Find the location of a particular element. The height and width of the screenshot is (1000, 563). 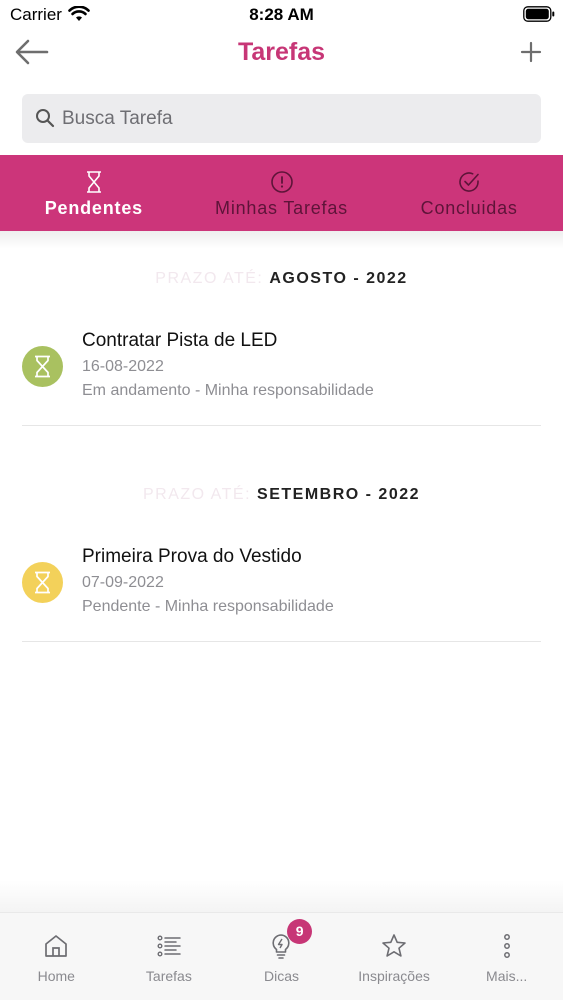

status-time: 8:28 AM is located at coordinates (281, 14).